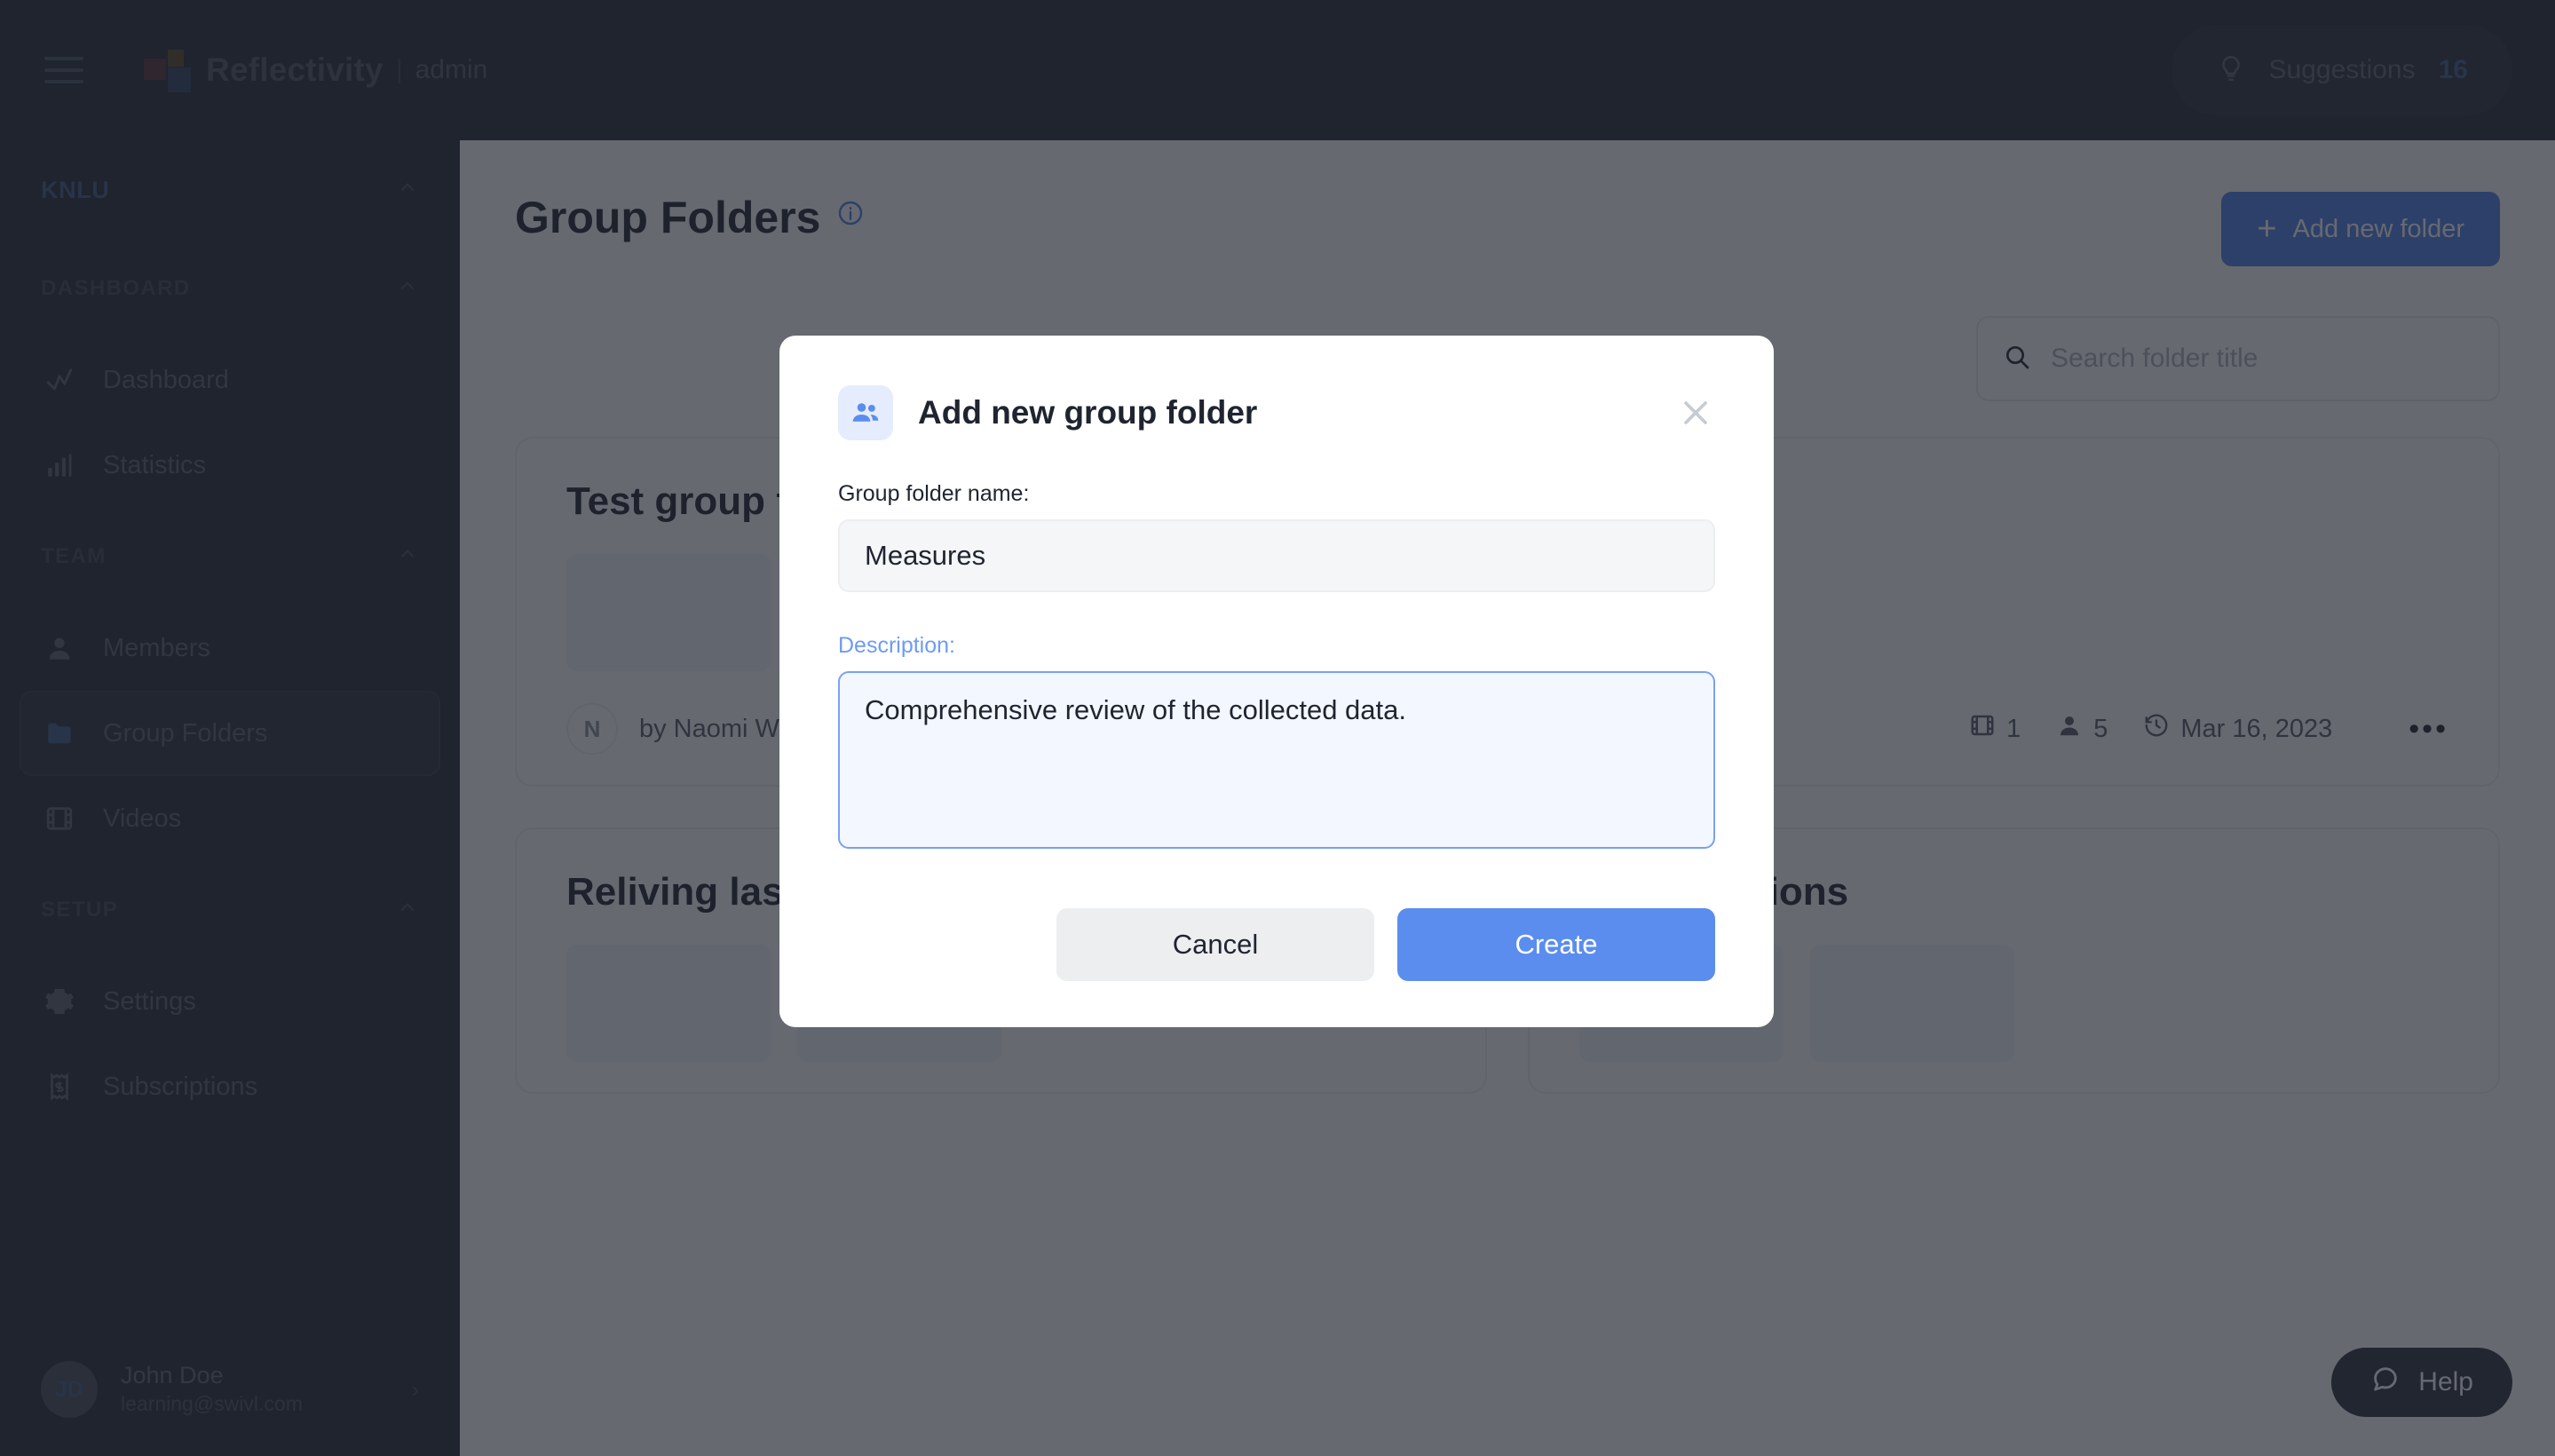  I want to click on create-button: Create, so click(1556, 944).